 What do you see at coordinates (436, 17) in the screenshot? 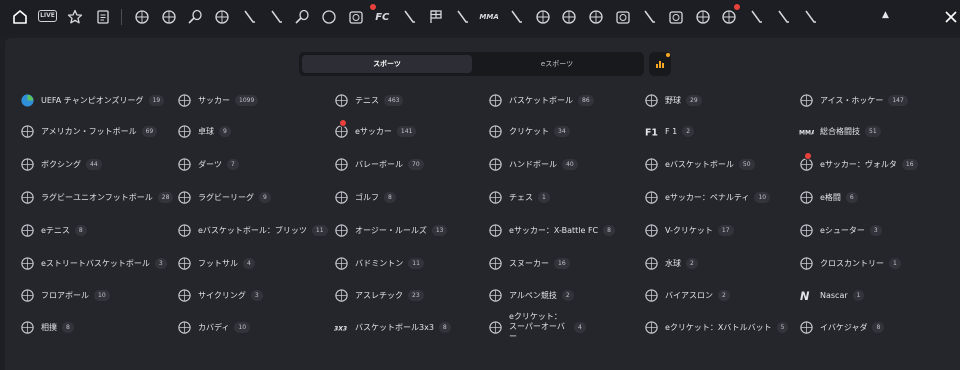
I see `racing-flag-icon` at bounding box center [436, 17].